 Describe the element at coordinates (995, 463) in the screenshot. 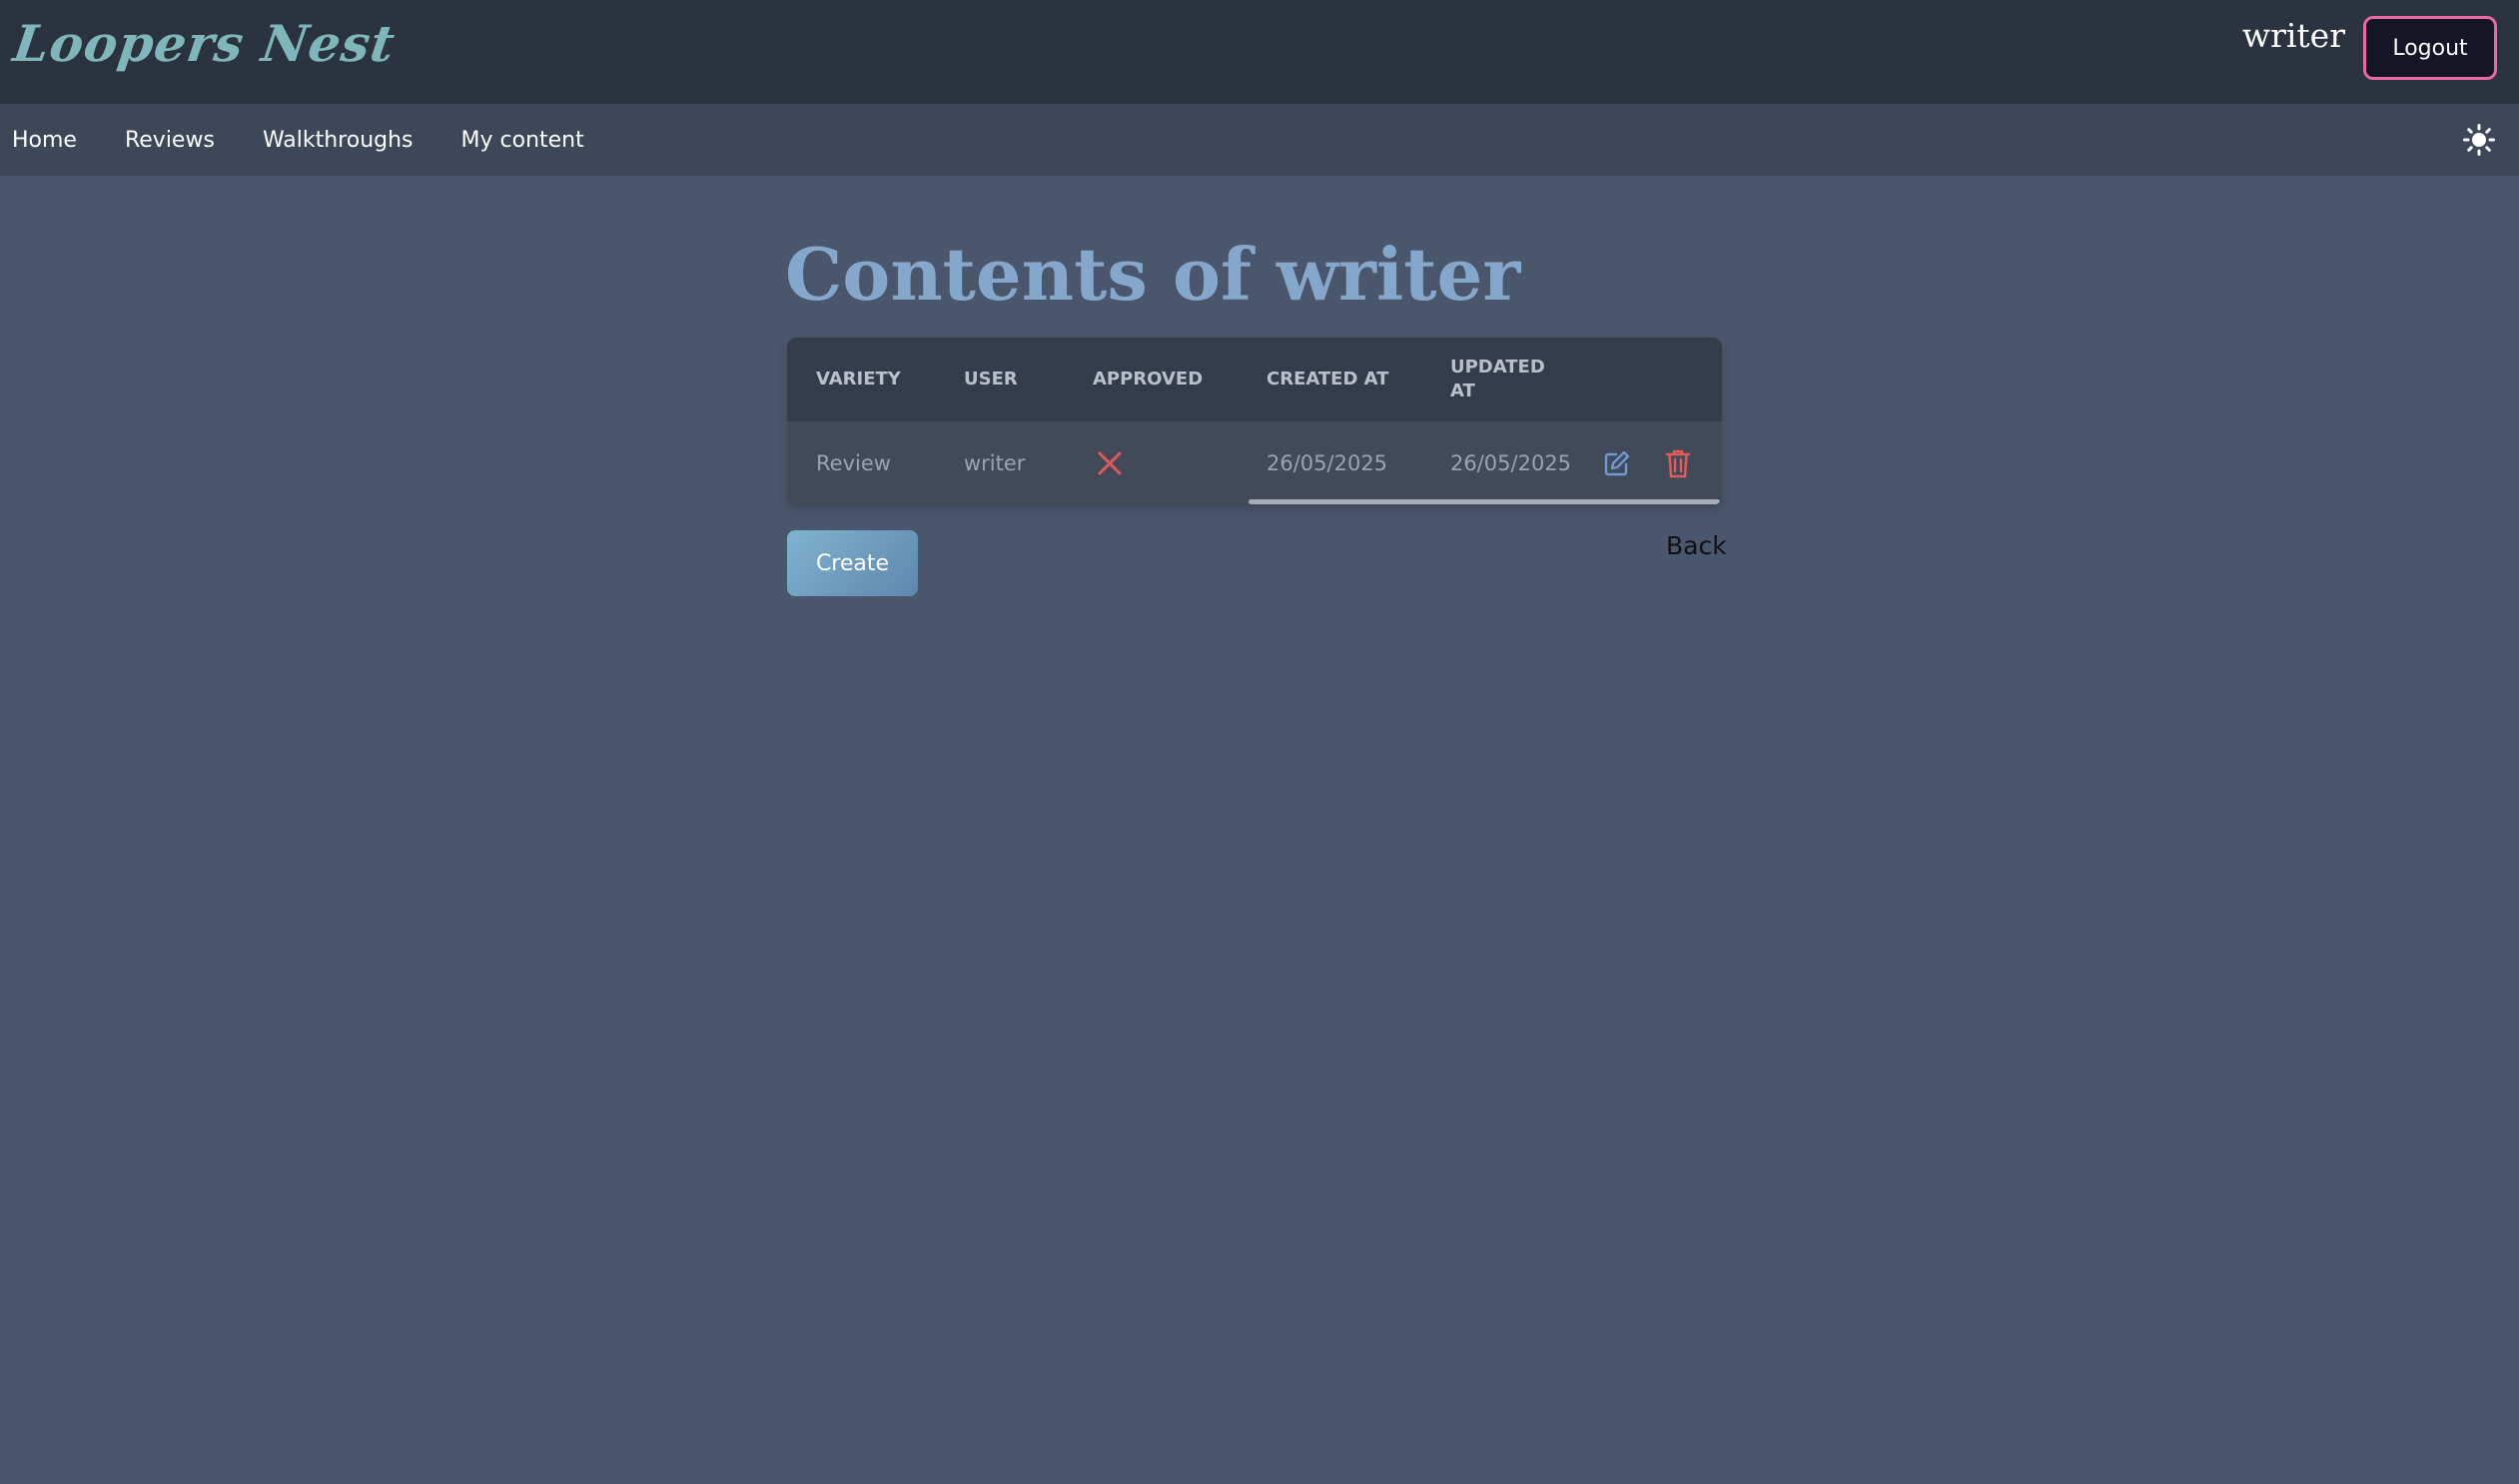

I see `cell-user: writer` at that location.